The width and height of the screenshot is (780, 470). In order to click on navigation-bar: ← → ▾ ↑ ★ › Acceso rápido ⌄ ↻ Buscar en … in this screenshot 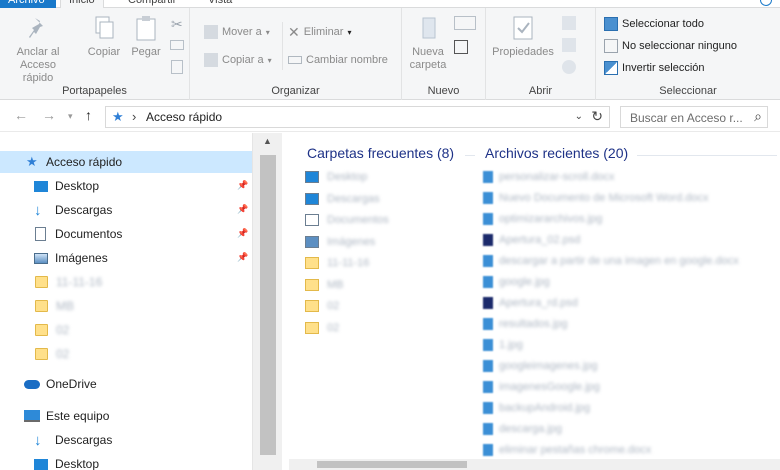, I will do `click(390, 116)`.